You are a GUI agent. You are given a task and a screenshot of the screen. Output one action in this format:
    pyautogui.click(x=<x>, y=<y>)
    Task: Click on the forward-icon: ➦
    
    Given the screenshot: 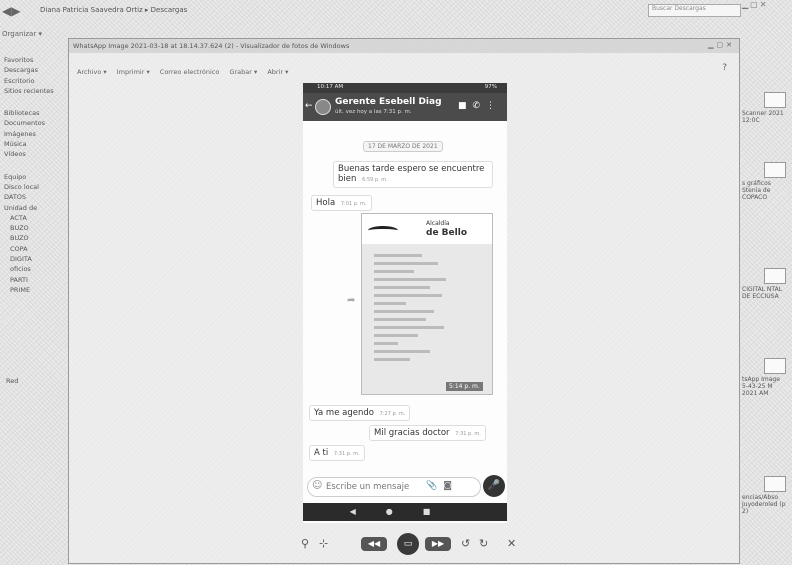 What is the action you would take?
    pyautogui.click(x=351, y=300)
    